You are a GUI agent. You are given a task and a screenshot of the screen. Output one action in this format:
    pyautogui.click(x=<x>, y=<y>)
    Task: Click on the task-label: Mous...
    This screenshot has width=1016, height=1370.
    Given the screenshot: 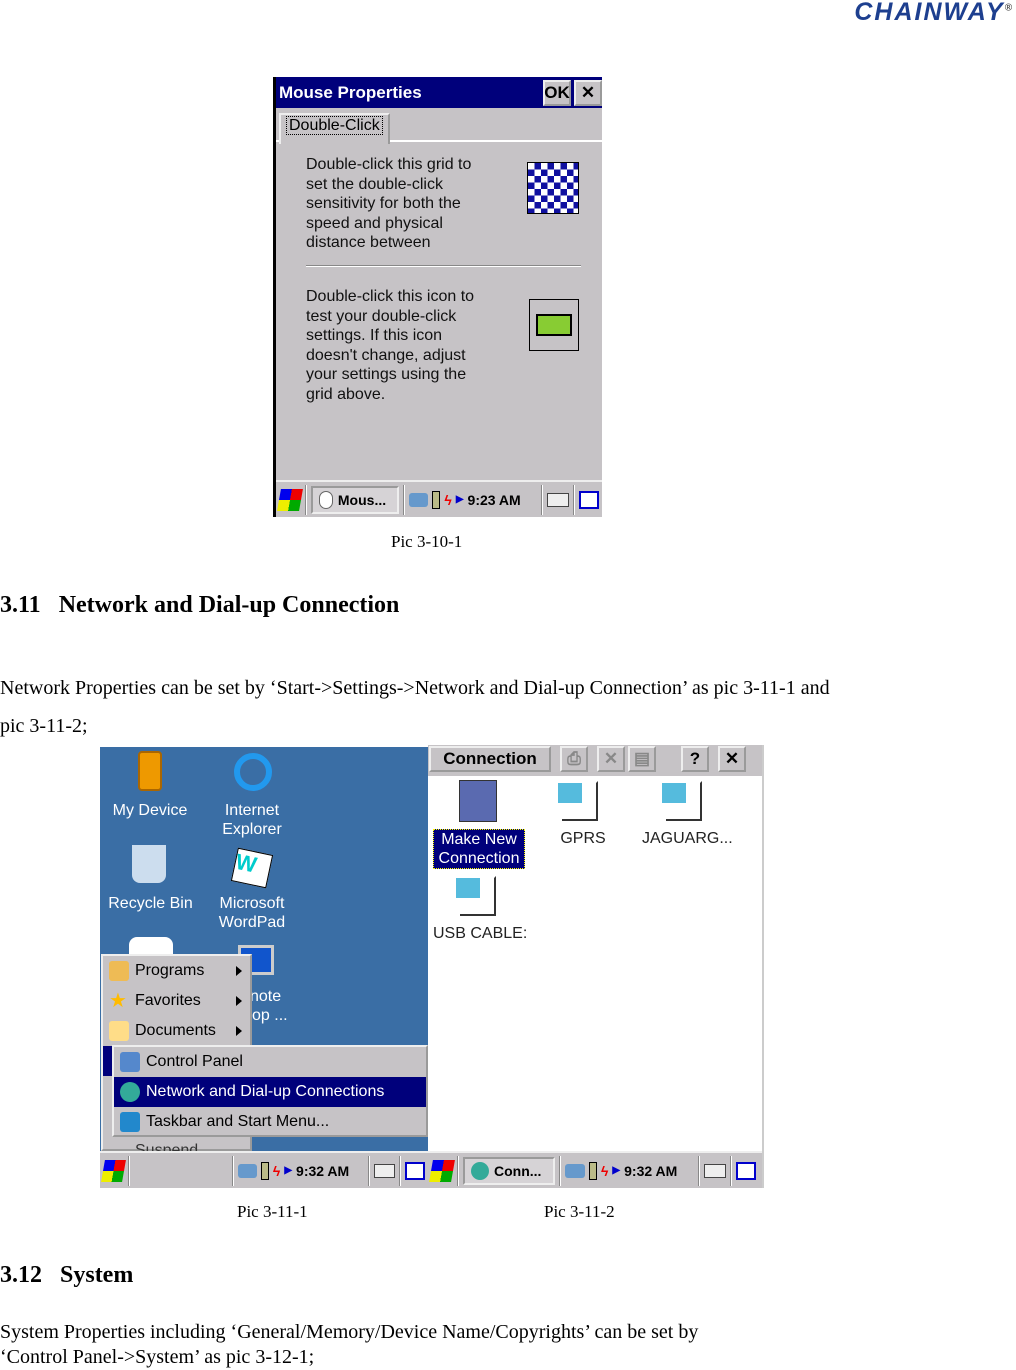 What is the action you would take?
    pyautogui.click(x=362, y=499)
    